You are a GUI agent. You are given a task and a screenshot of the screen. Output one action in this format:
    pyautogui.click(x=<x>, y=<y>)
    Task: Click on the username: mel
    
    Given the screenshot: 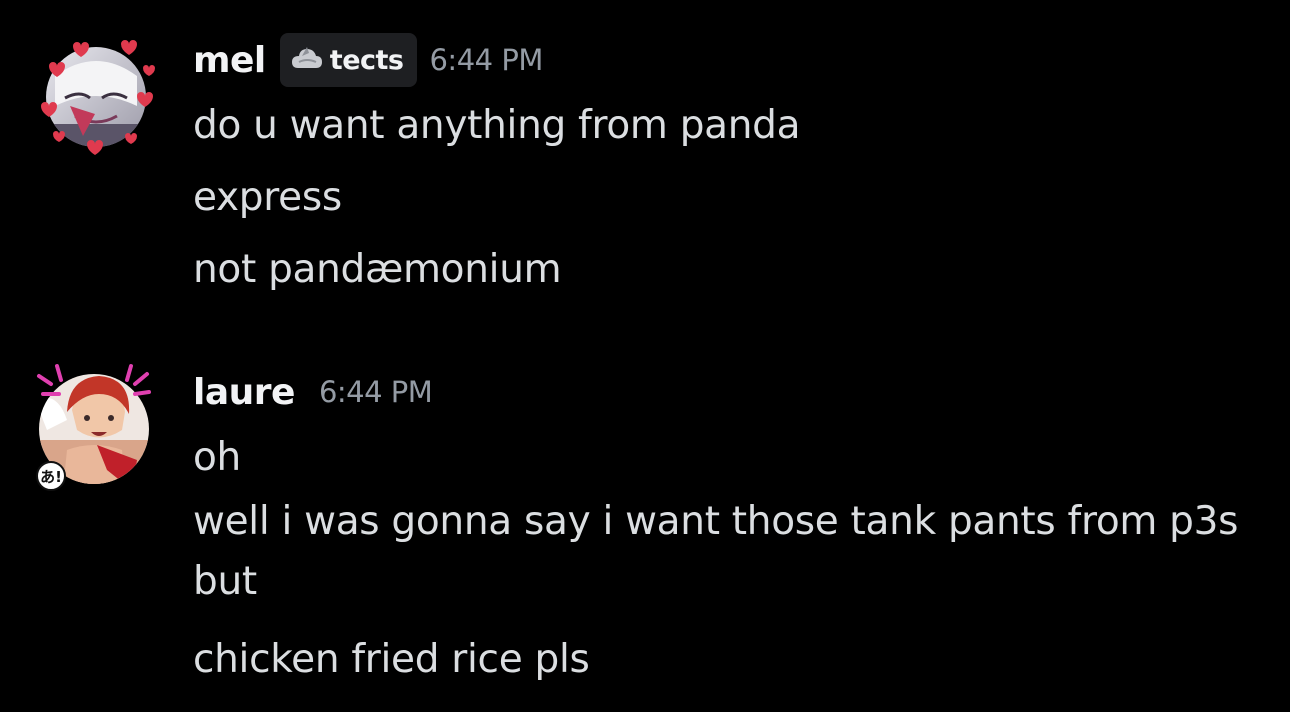 What is the action you would take?
    pyautogui.click(x=229, y=60)
    